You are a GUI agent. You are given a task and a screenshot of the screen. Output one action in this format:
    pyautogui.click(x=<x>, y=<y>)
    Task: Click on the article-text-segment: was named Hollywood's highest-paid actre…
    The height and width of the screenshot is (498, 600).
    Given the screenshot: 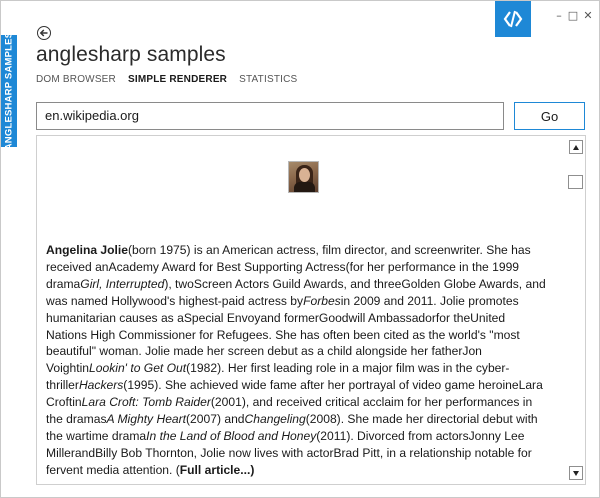 What is the action you would take?
    pyautogui.click(x=175, y=300)
    